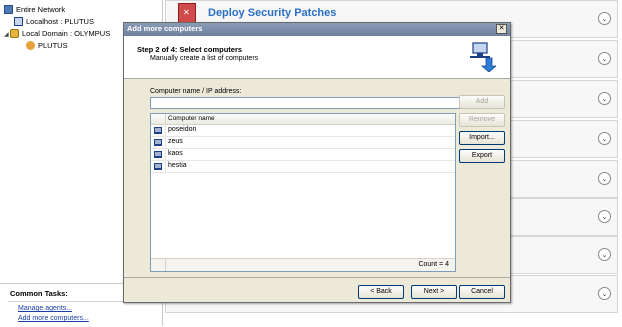 The image size is (622, 327). What do you see at coordinates (177, 165) in the screenshot?
I see `computer-name: hestia` at bounding box center [177, 165].